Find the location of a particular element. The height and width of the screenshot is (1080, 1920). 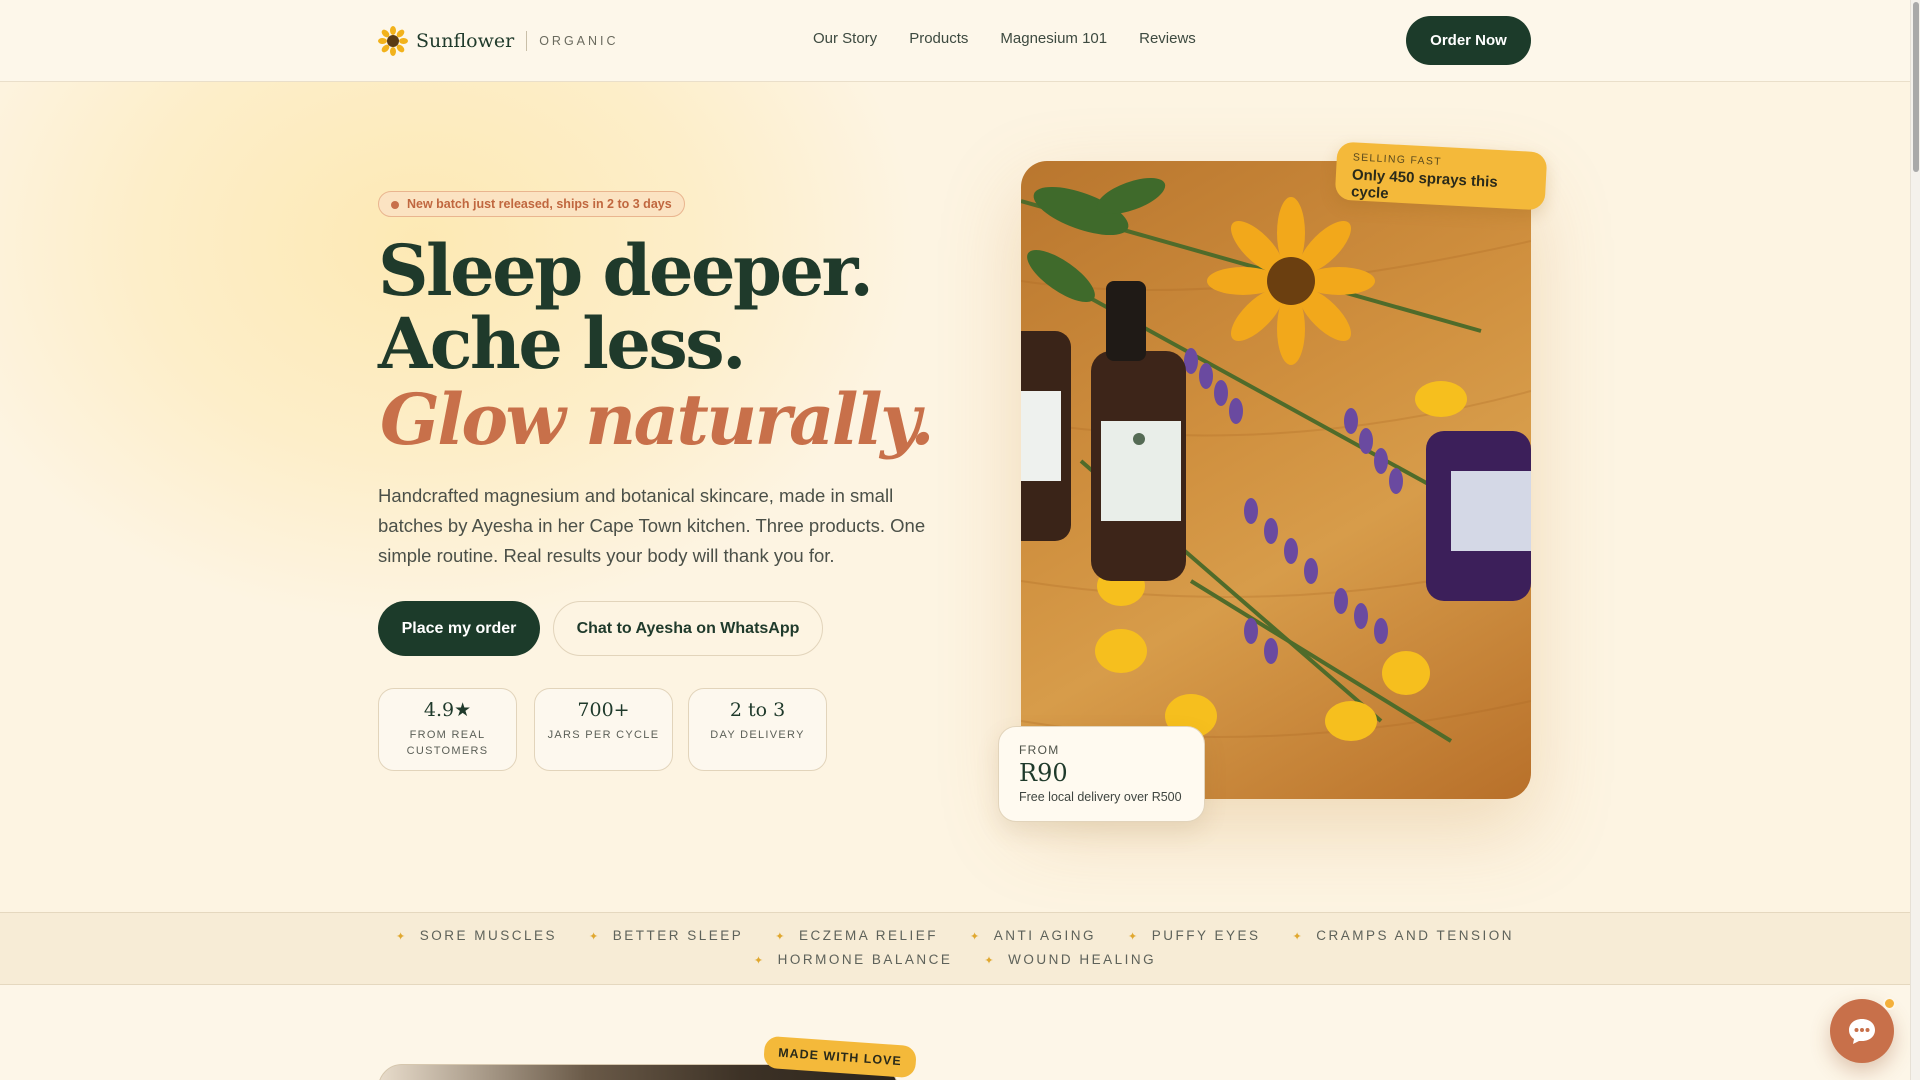

brand-logo: Sunflower ORGANIC is located at coordinates (498, 41).